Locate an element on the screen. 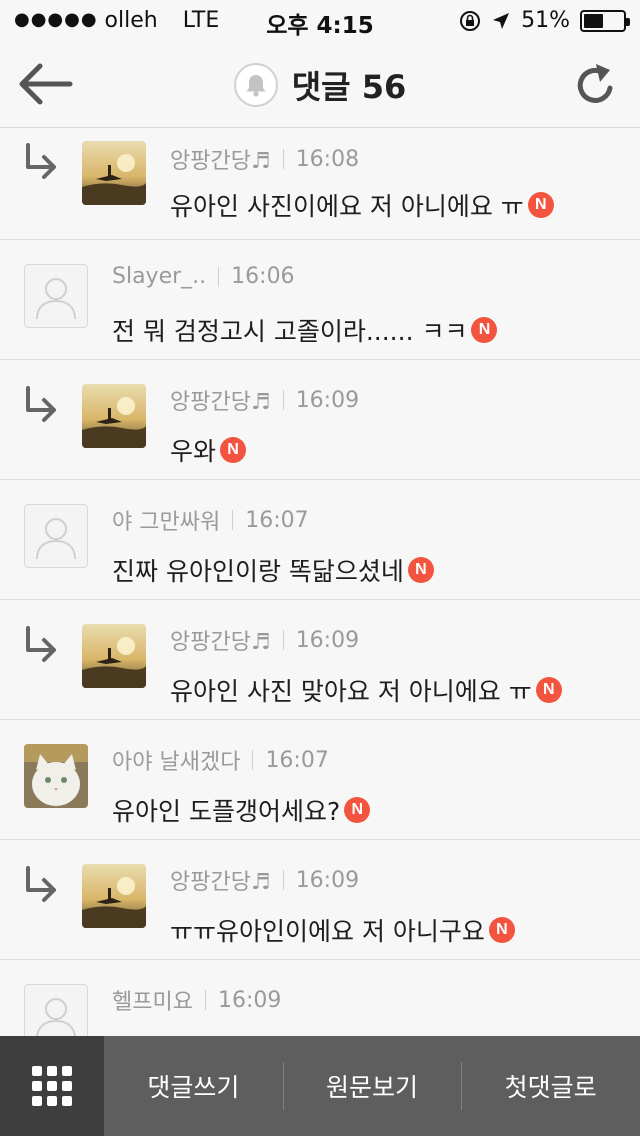 The height and width of the screenshot is (1136, 640). reply-comment-item: 앙팡간당♬ 16:09 ㅠㅠ유아인이에요 저 아니구요 N is located at coordinates (320, 900).